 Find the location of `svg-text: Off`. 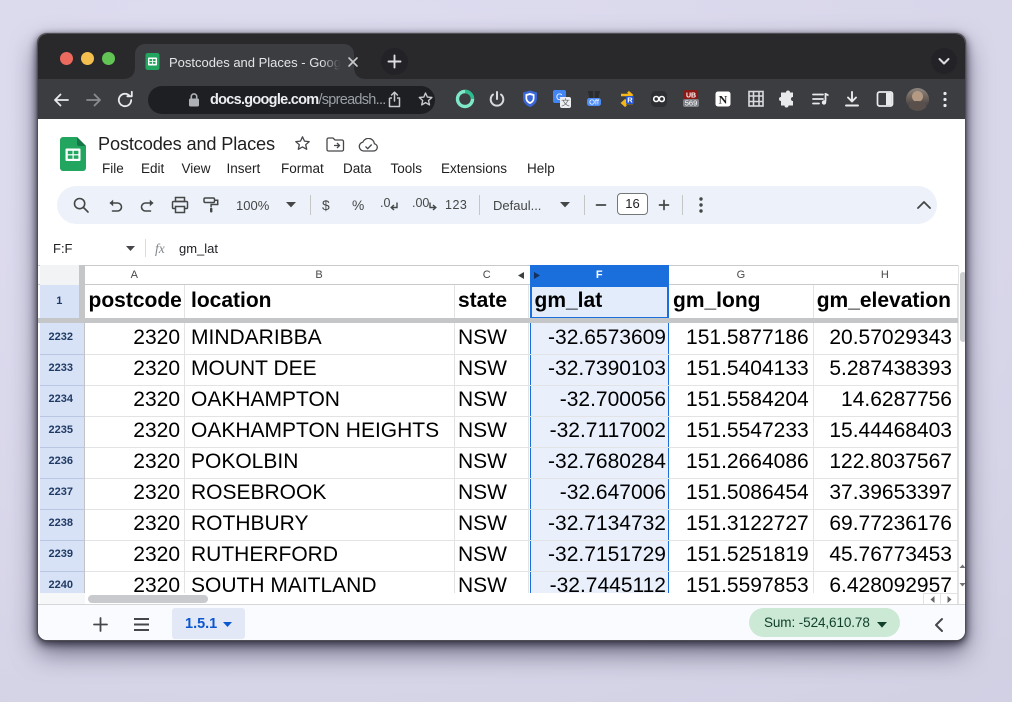

svg-text: Off is located at coordinates (594, 101).